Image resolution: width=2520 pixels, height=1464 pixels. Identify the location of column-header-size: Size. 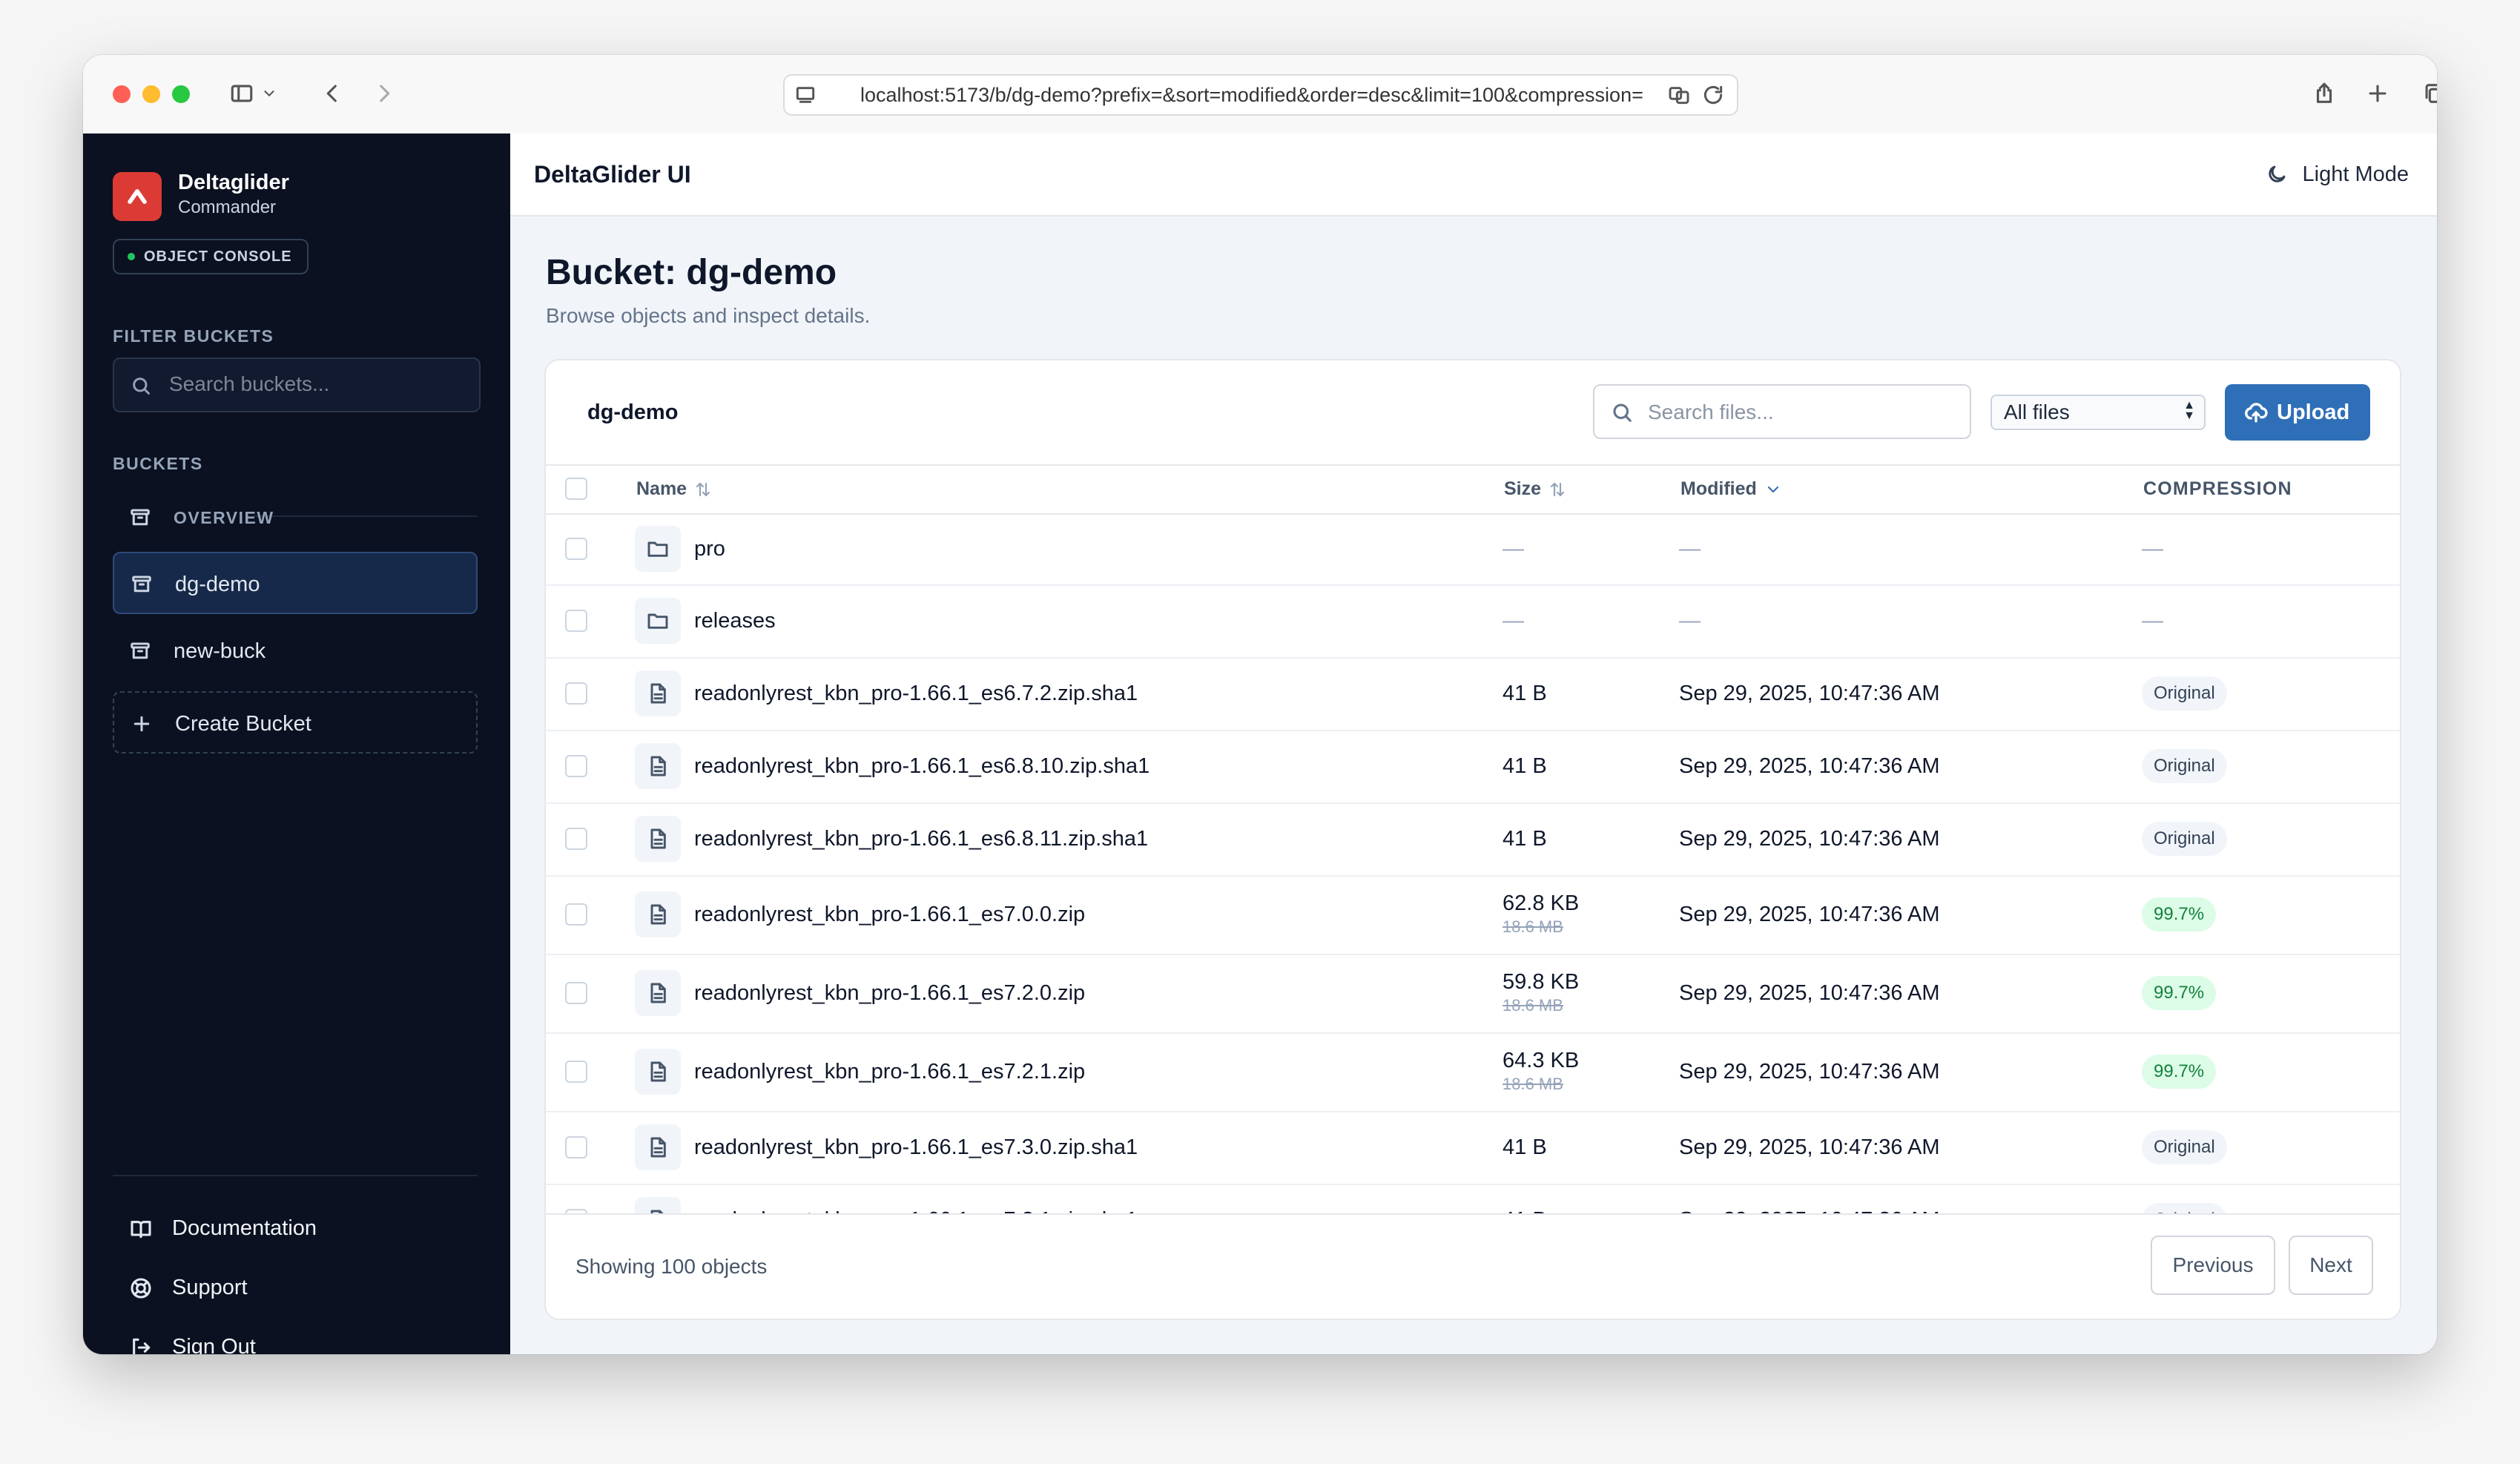
(1535, 489).